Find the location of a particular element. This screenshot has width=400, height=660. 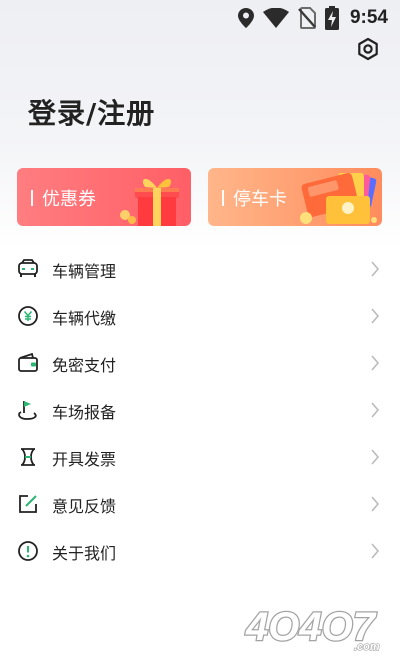

location-flag-icon is located at coordinates (27, 410).